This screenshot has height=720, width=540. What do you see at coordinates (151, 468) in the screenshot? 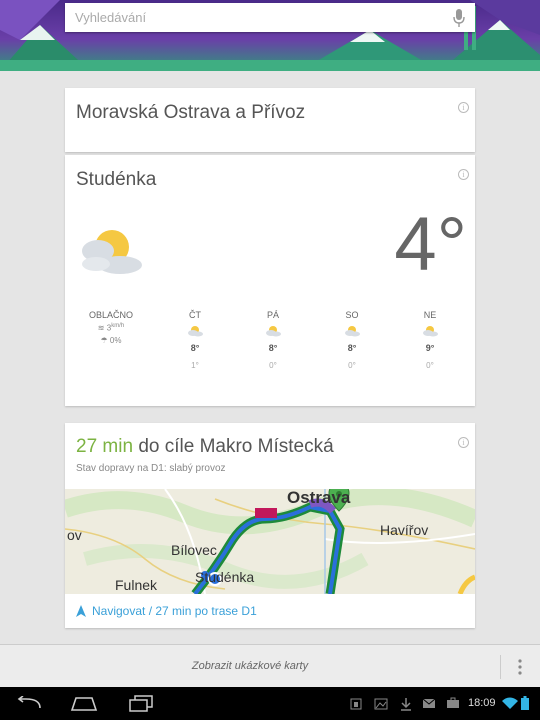
I see `traffic-status: Stav dopravy na D1: slabý provoz` at bounding box center [151, 468].